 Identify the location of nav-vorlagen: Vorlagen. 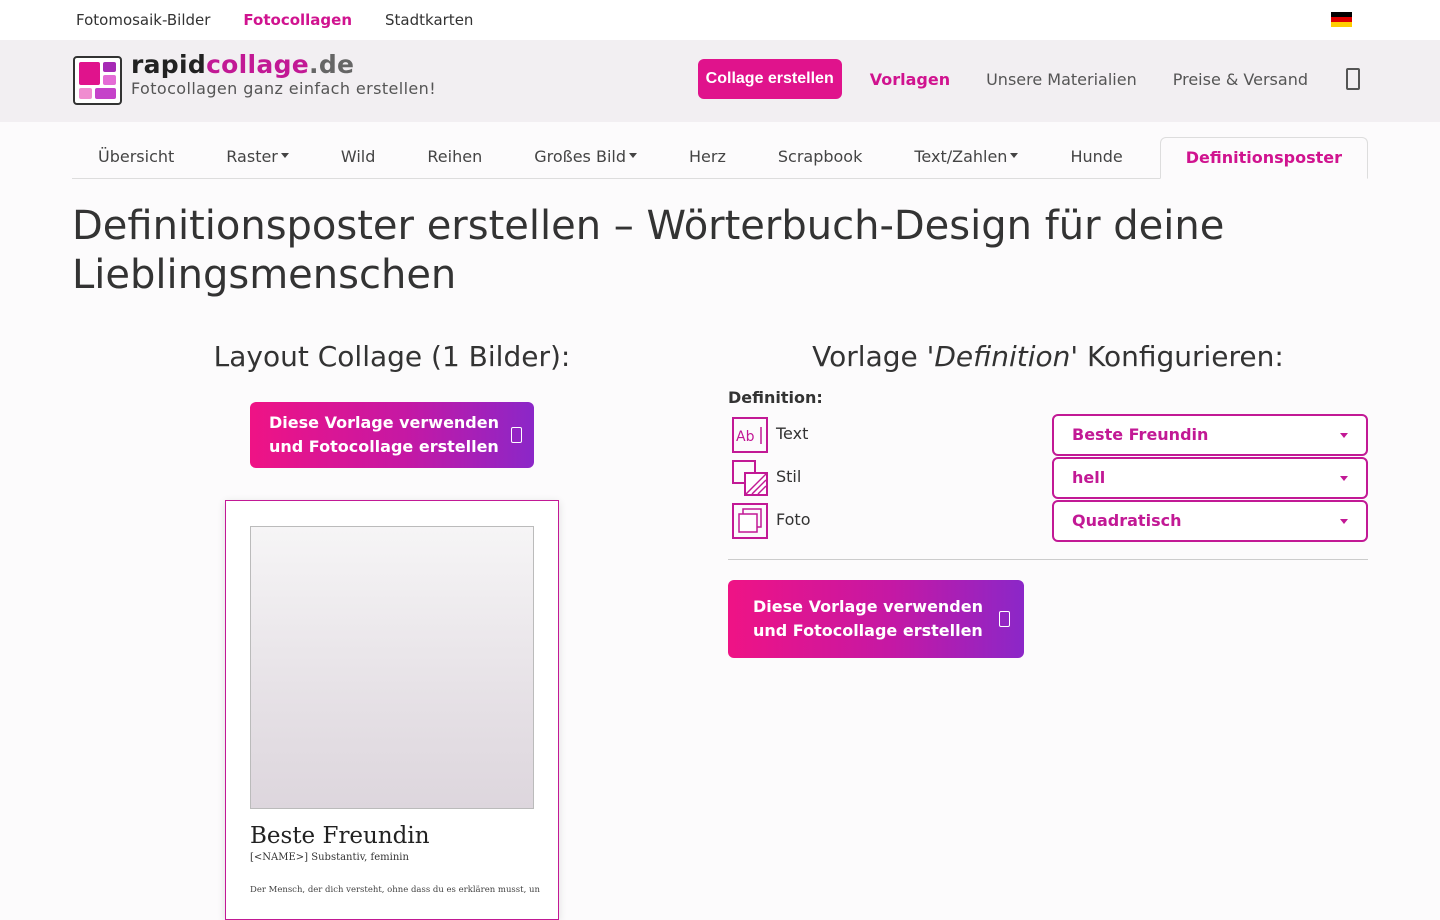
(910, 79).